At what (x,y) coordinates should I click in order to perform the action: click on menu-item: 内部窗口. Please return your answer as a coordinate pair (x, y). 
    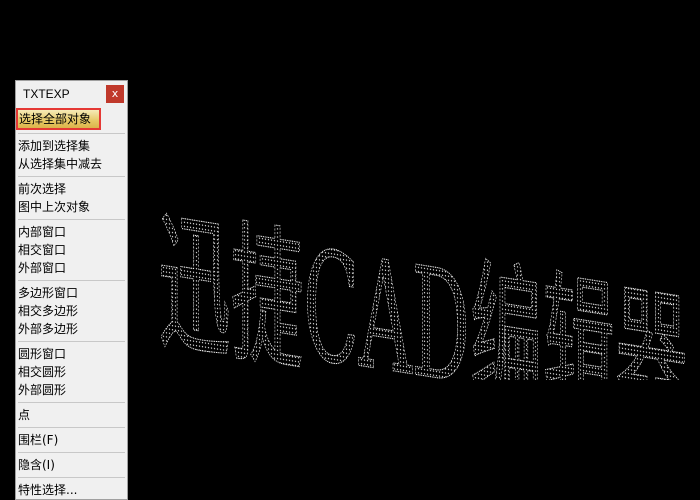
    Looking at the image, I should click on (71, 232).